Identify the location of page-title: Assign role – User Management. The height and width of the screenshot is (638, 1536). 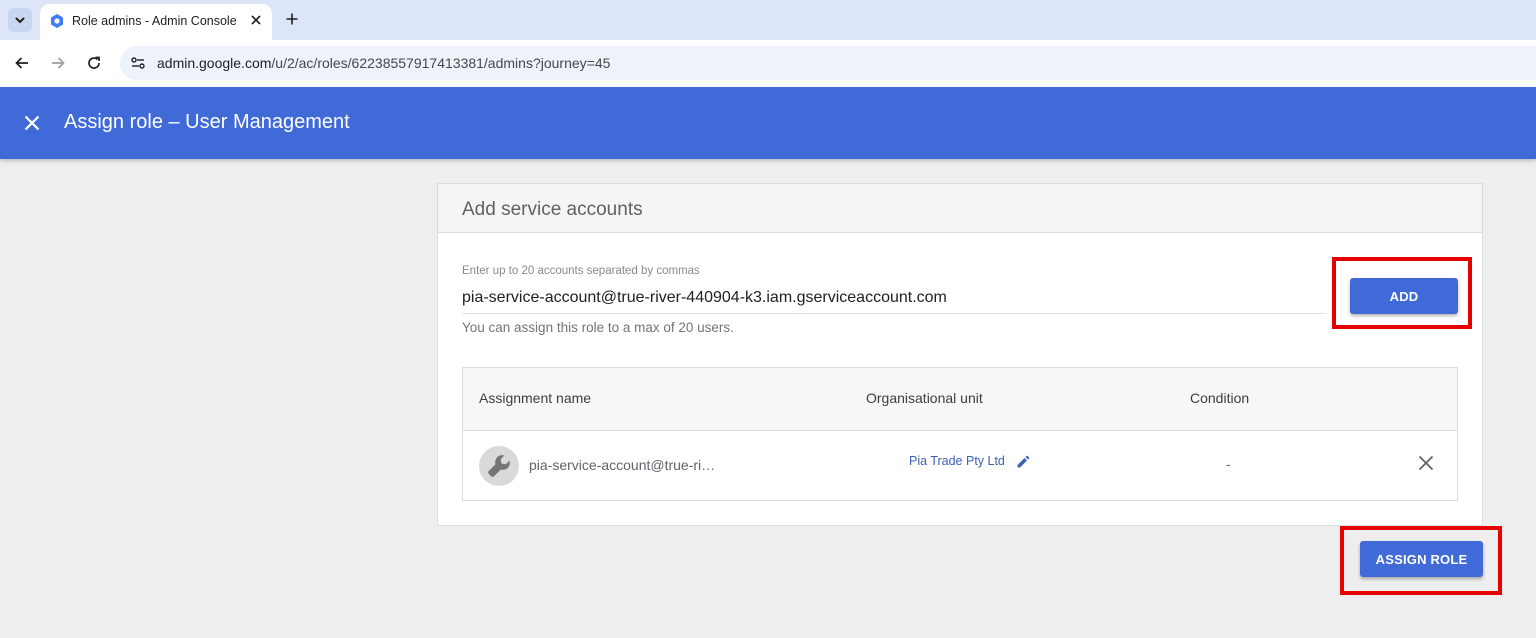
(207, 122).